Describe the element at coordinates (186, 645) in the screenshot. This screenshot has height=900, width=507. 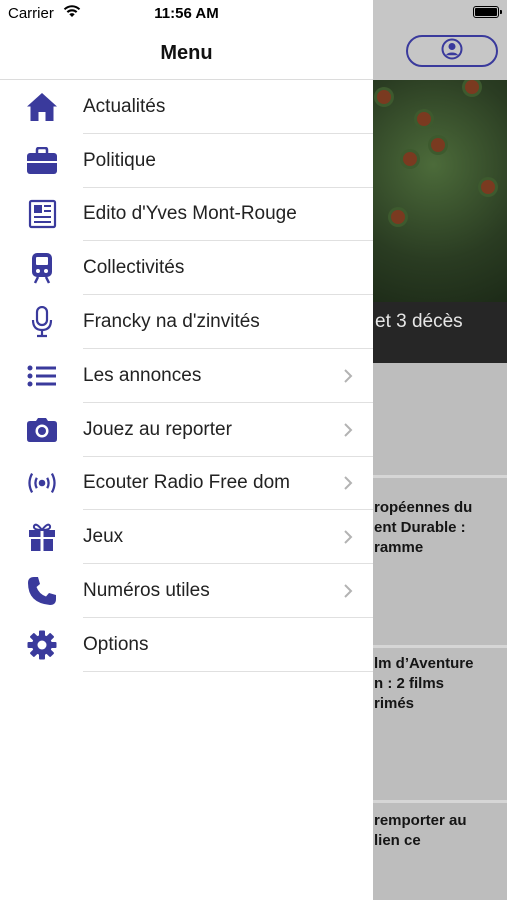
I see `menu-item-options: Options` at that location.